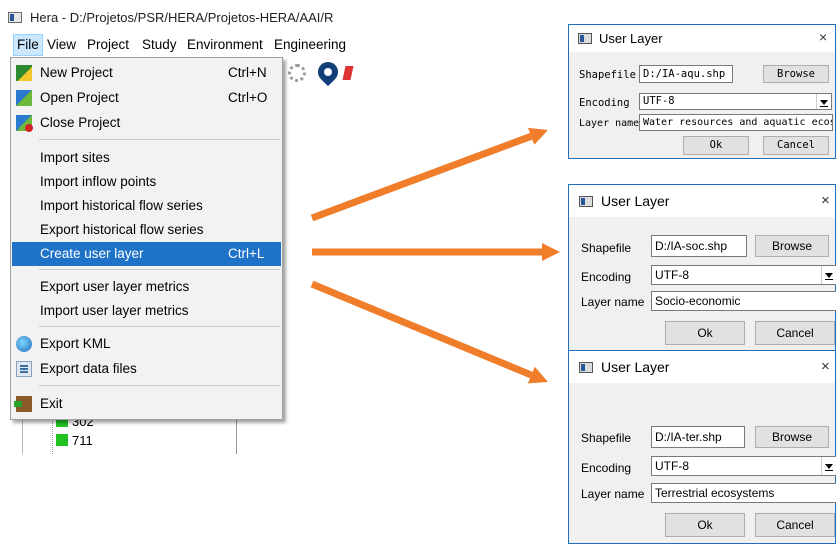  What do you see at coordinates (75, 343) in the screenshot?
I see `menu-item-label: Export KML` at bounding box center [75, 343].